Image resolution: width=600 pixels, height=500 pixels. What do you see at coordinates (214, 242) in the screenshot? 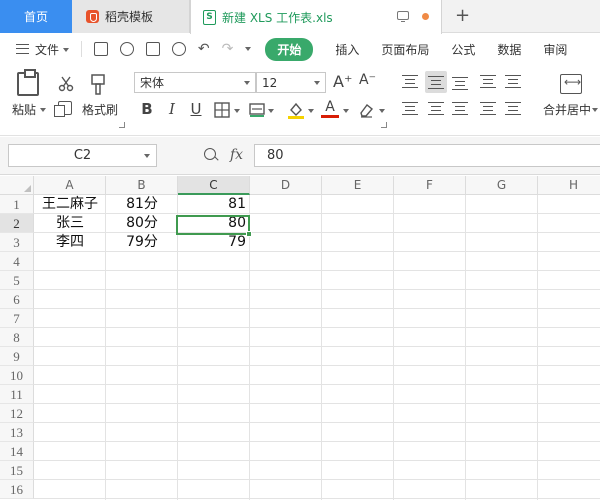
I see `cell-c3: 79` at bounding box center [214, 242].